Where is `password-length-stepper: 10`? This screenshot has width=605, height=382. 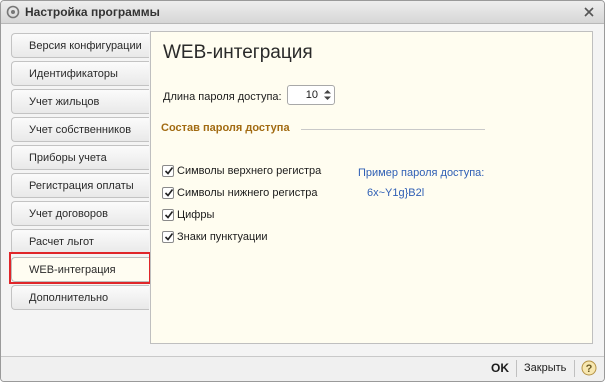 password-length-stepper: 10 is located at coordinates (311, 95).